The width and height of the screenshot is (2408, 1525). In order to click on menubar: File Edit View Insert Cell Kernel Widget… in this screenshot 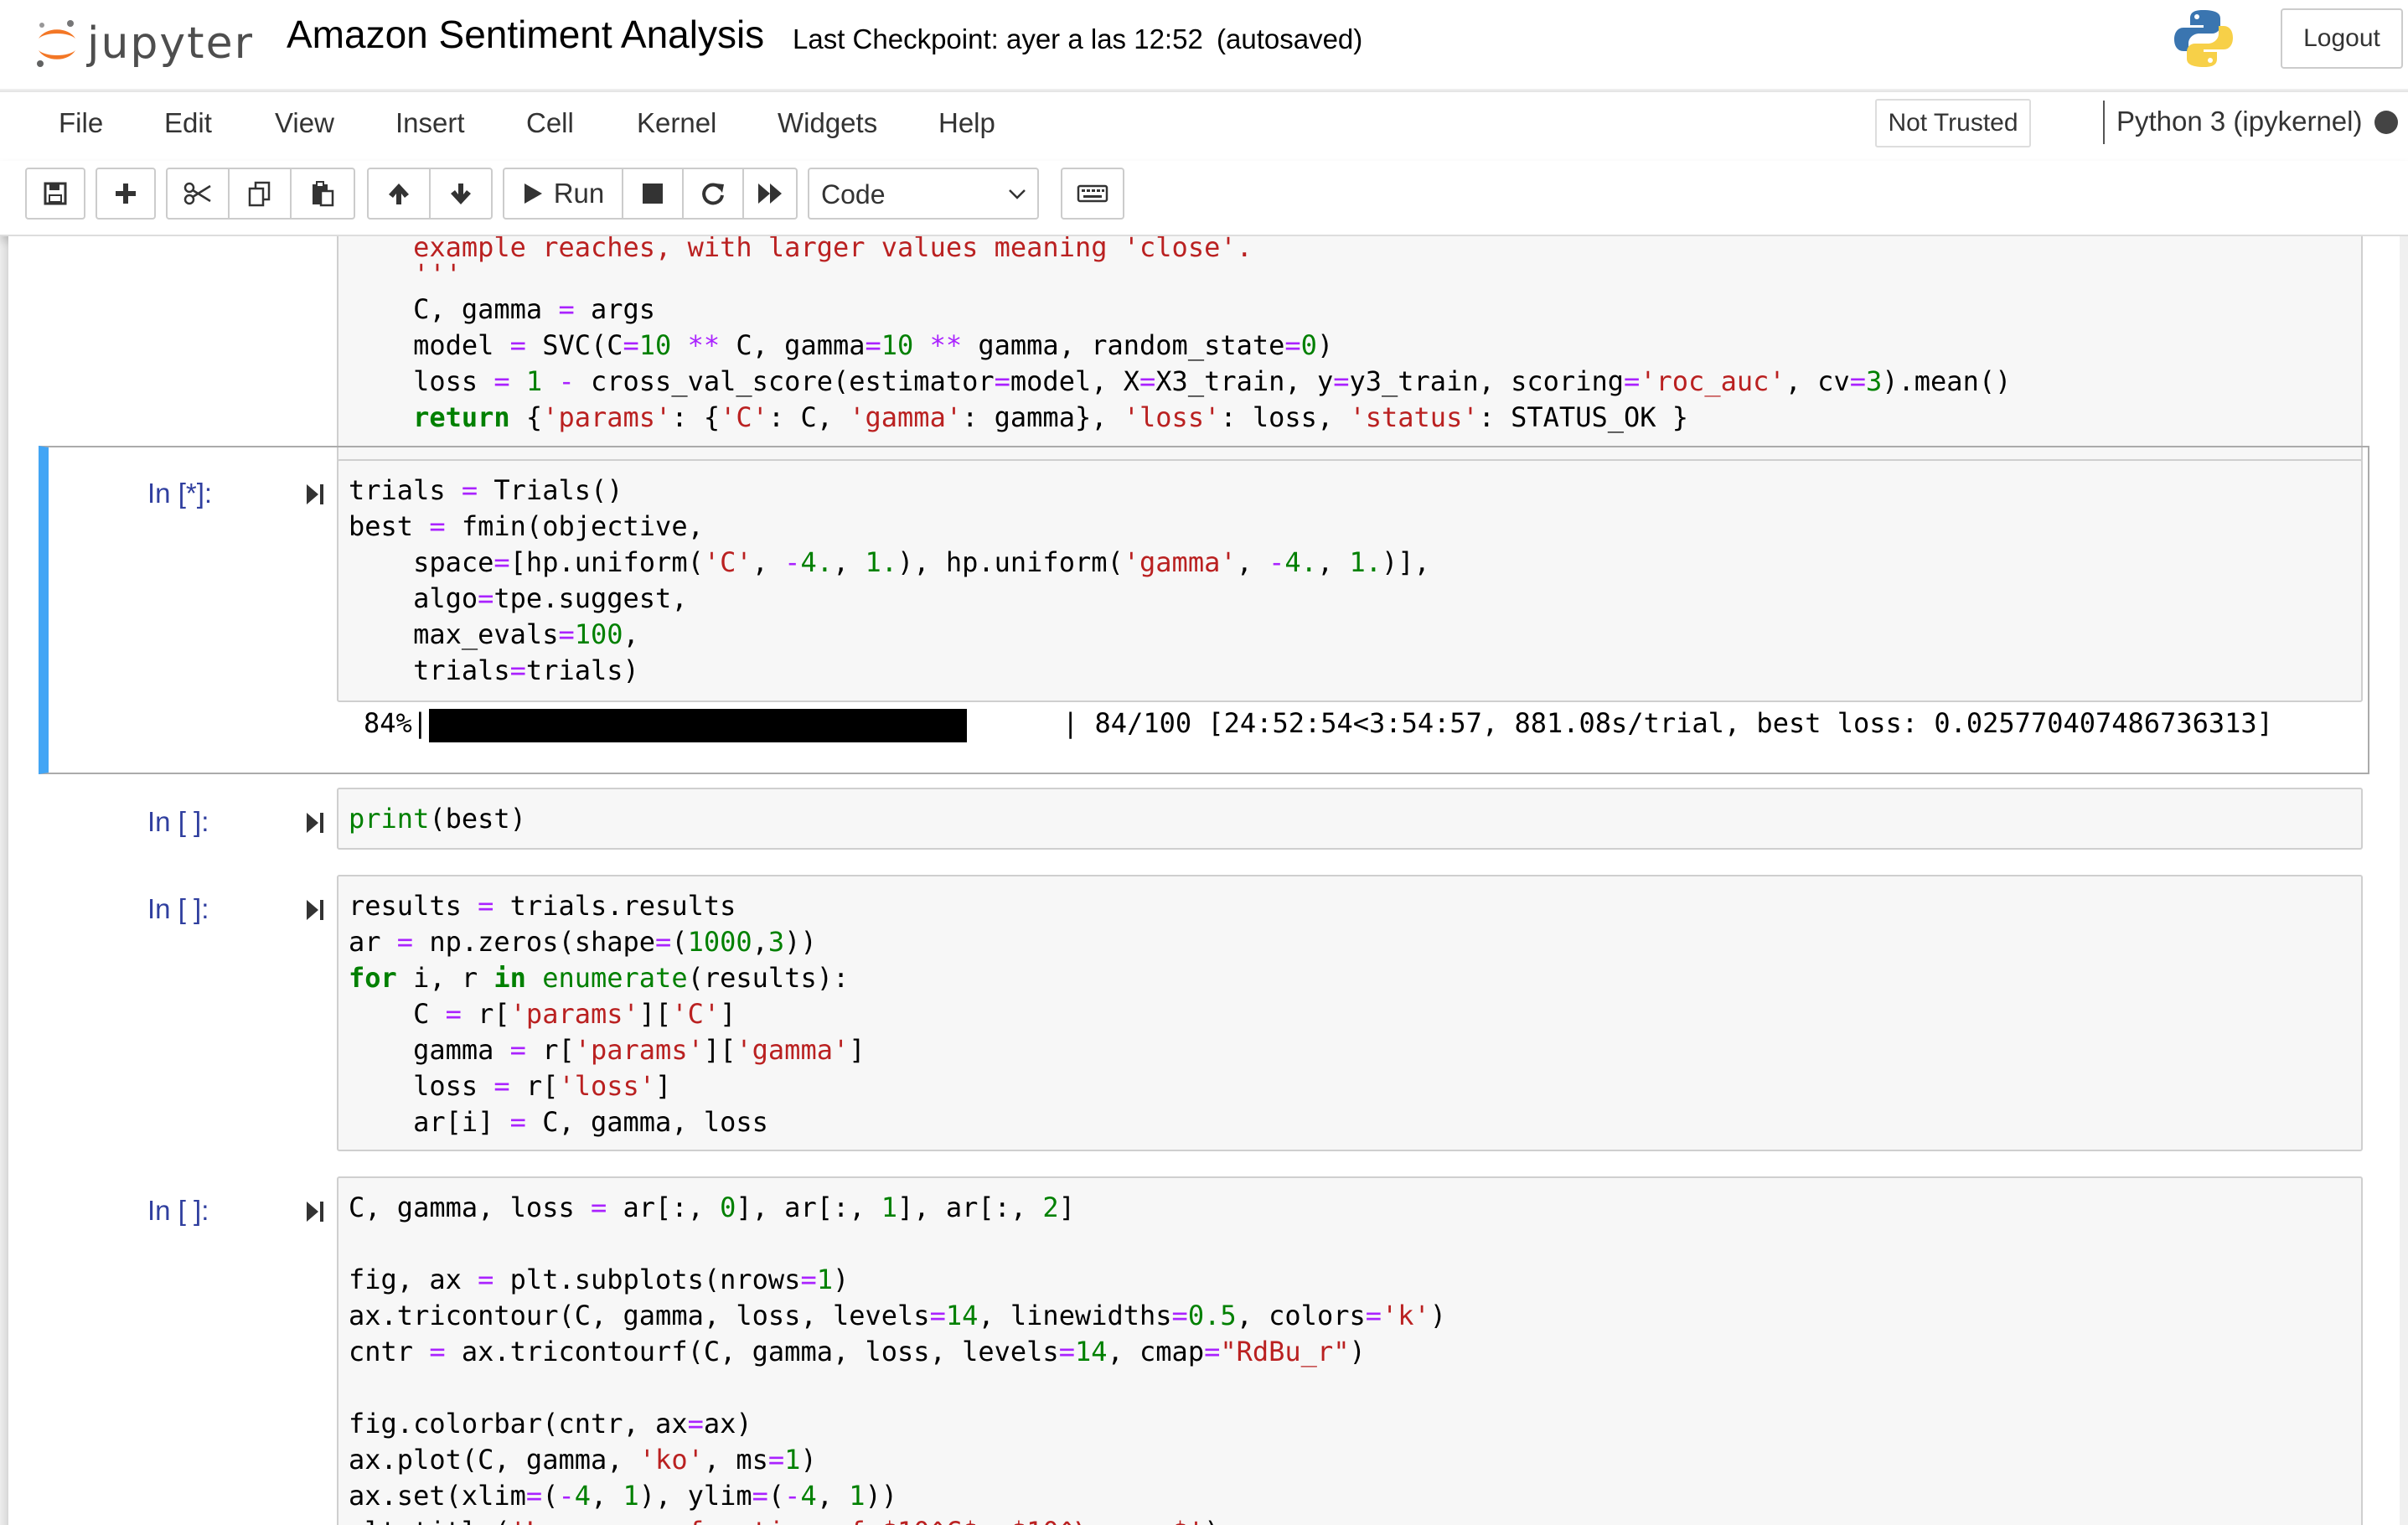, I will do `click(1204, 126)`.